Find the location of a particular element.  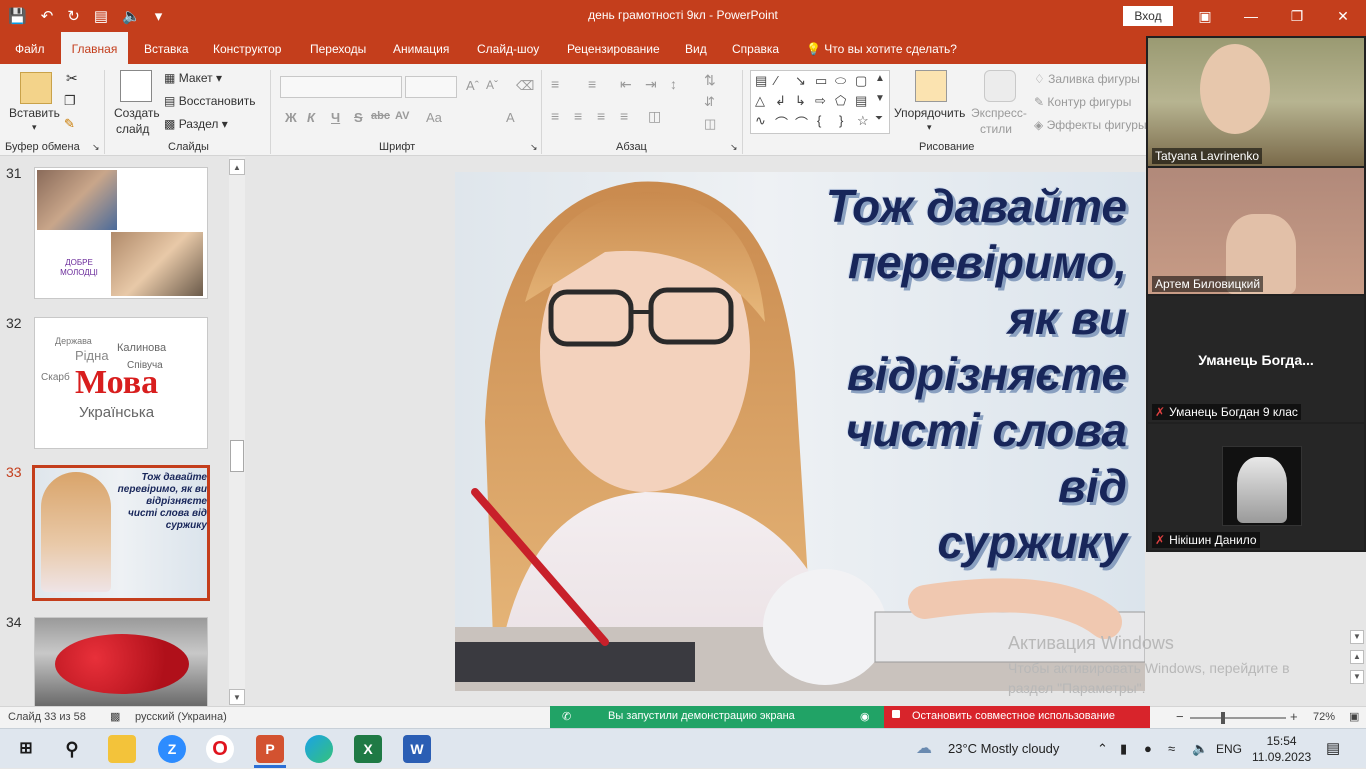

weather-icon: ☁ is located at coordinates (924, 749).